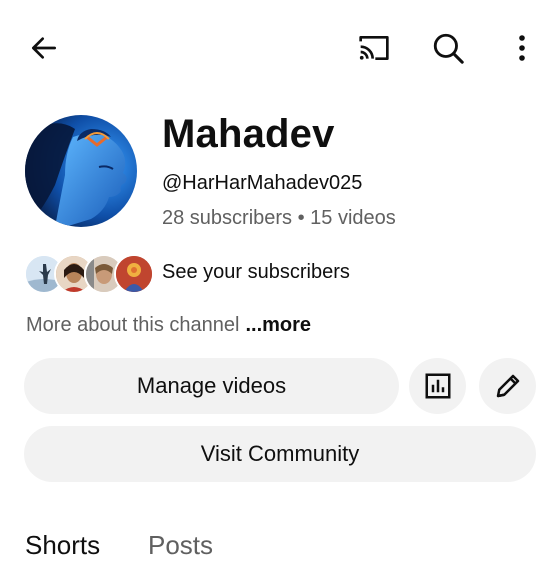 The height and width of the screenshot is (561, 560). I want to click on arrow-left-icon, so click(44, 48).